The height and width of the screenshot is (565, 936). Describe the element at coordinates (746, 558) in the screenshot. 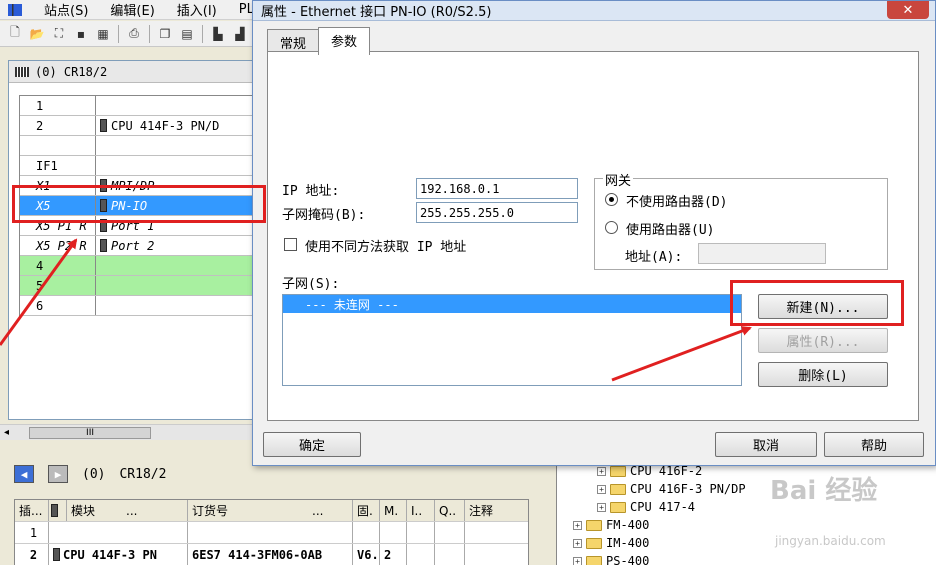

I see `catalog-item: + PS-400` at that location.